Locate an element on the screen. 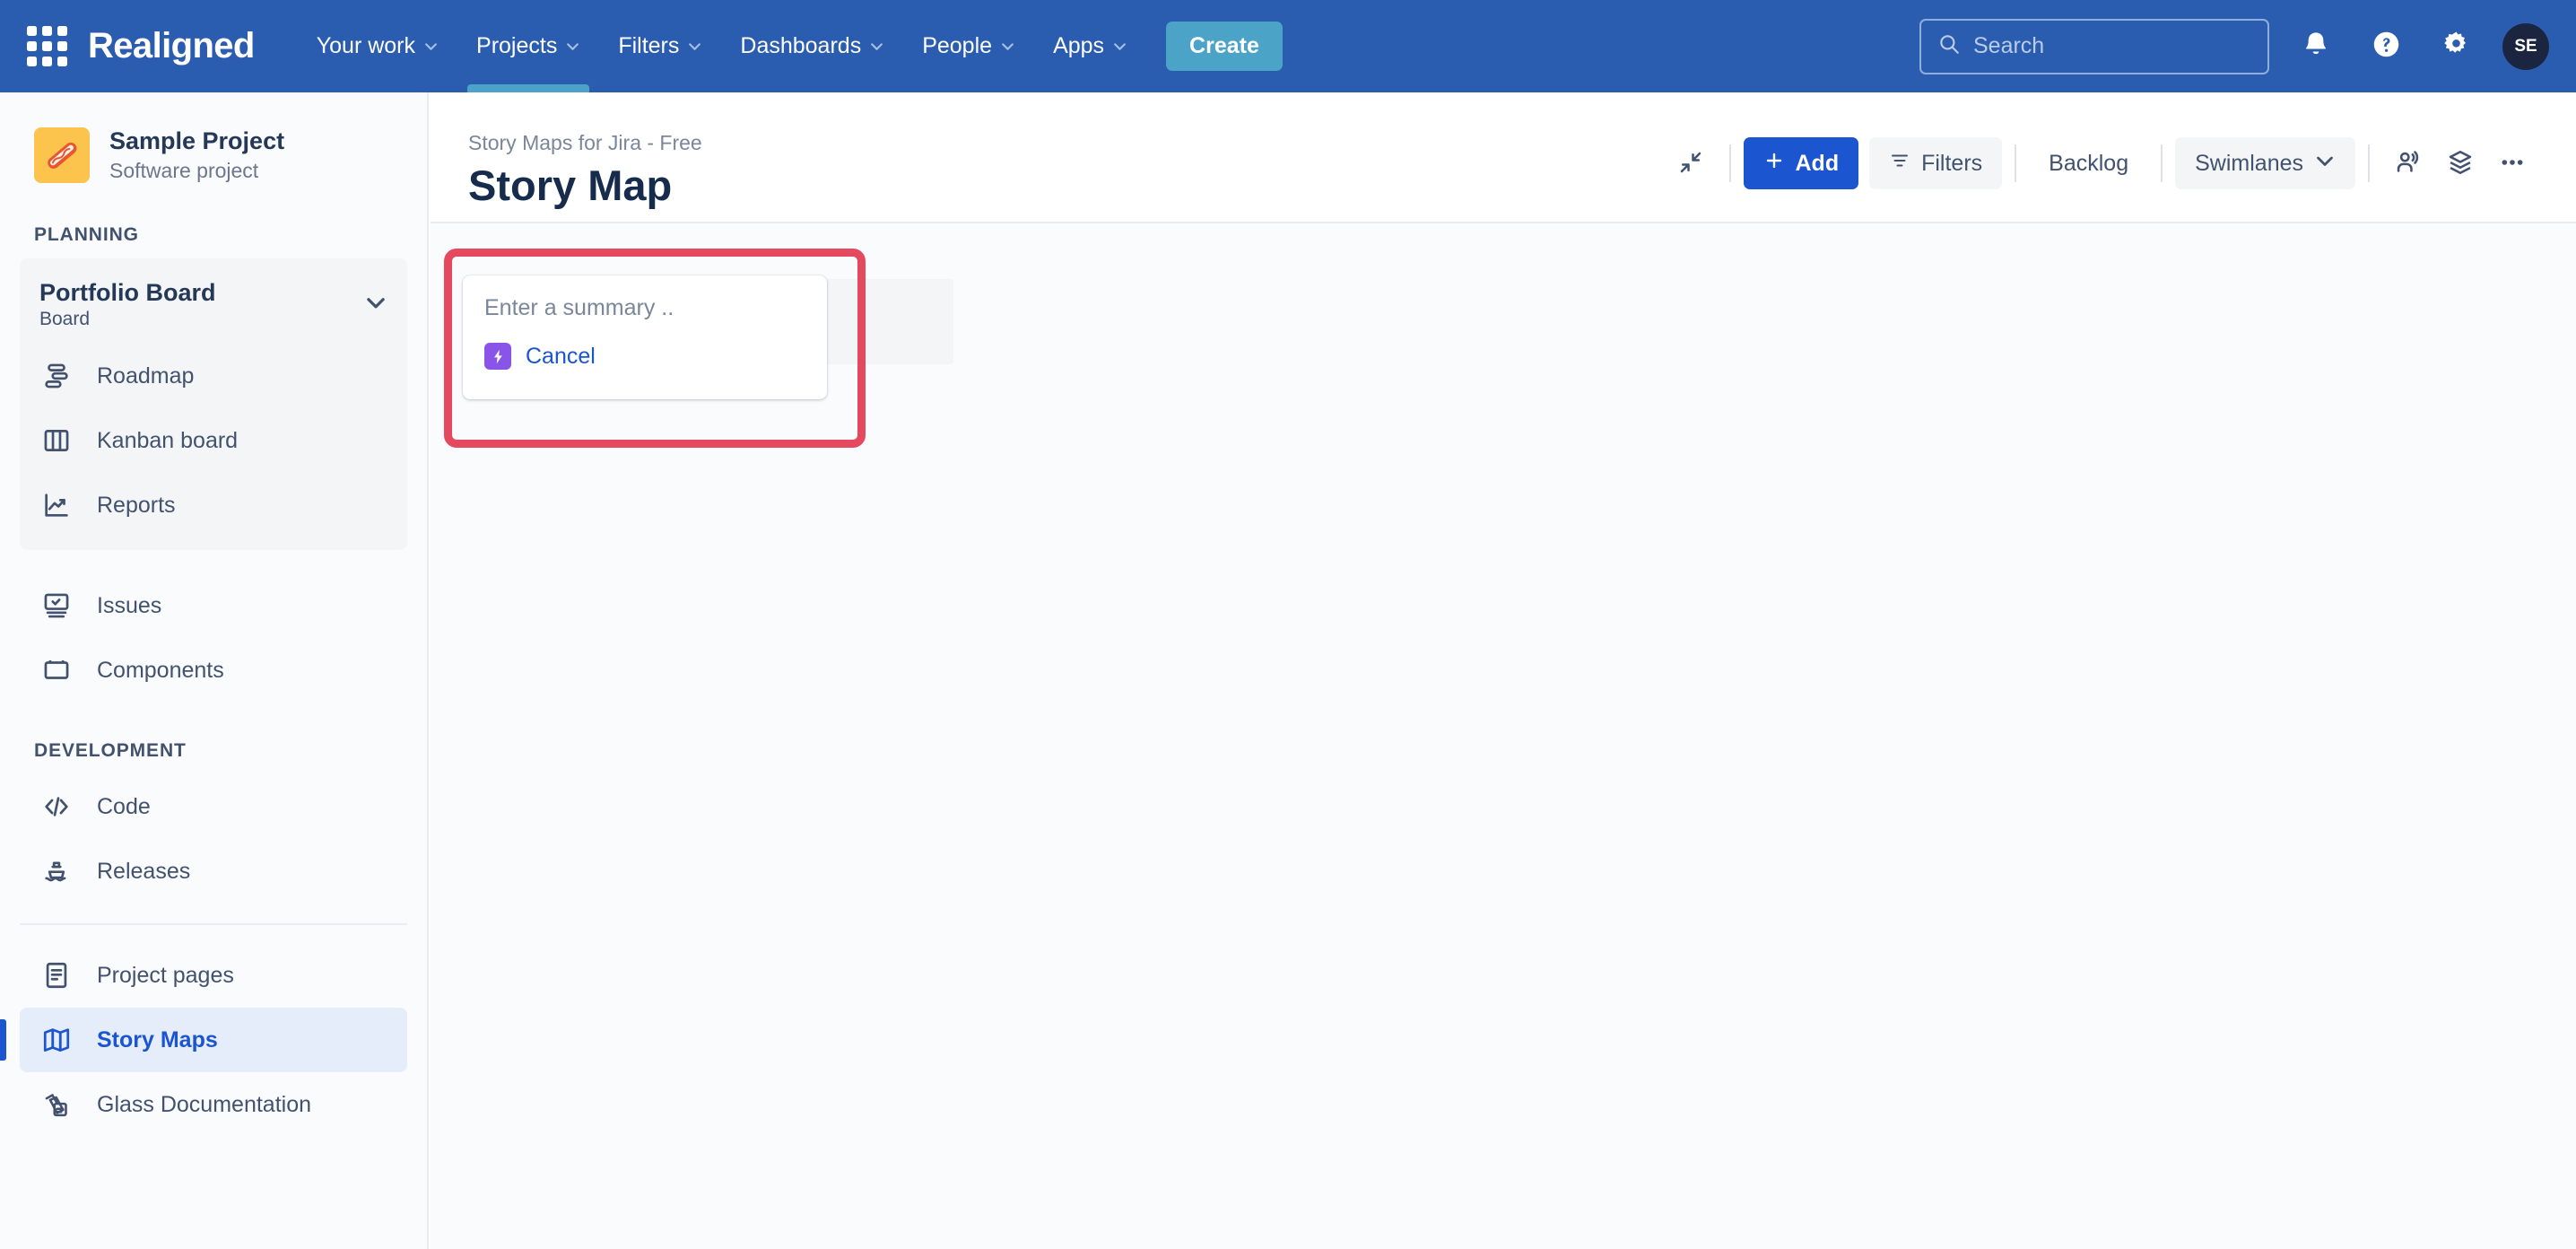 The width and height of the screenshot is (2576, 1249). sidebar-item-label: Glass Documentation is located at coordinates (204, 1104).